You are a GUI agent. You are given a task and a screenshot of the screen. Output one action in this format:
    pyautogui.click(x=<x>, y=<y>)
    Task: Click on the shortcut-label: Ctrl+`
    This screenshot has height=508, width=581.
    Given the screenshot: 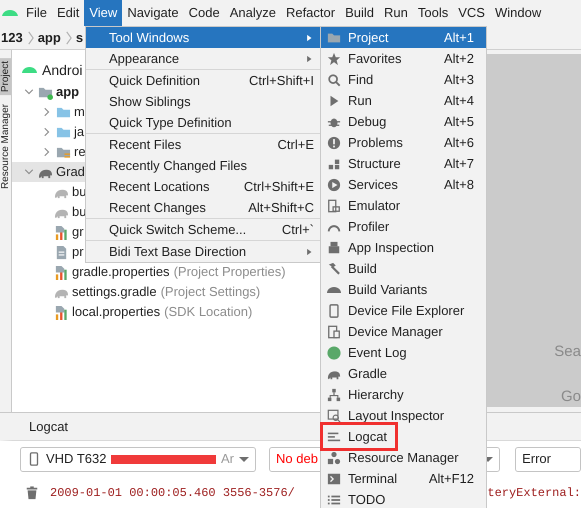 What is the action you would take?
    pyautogui.click(x=298, y=229)
    